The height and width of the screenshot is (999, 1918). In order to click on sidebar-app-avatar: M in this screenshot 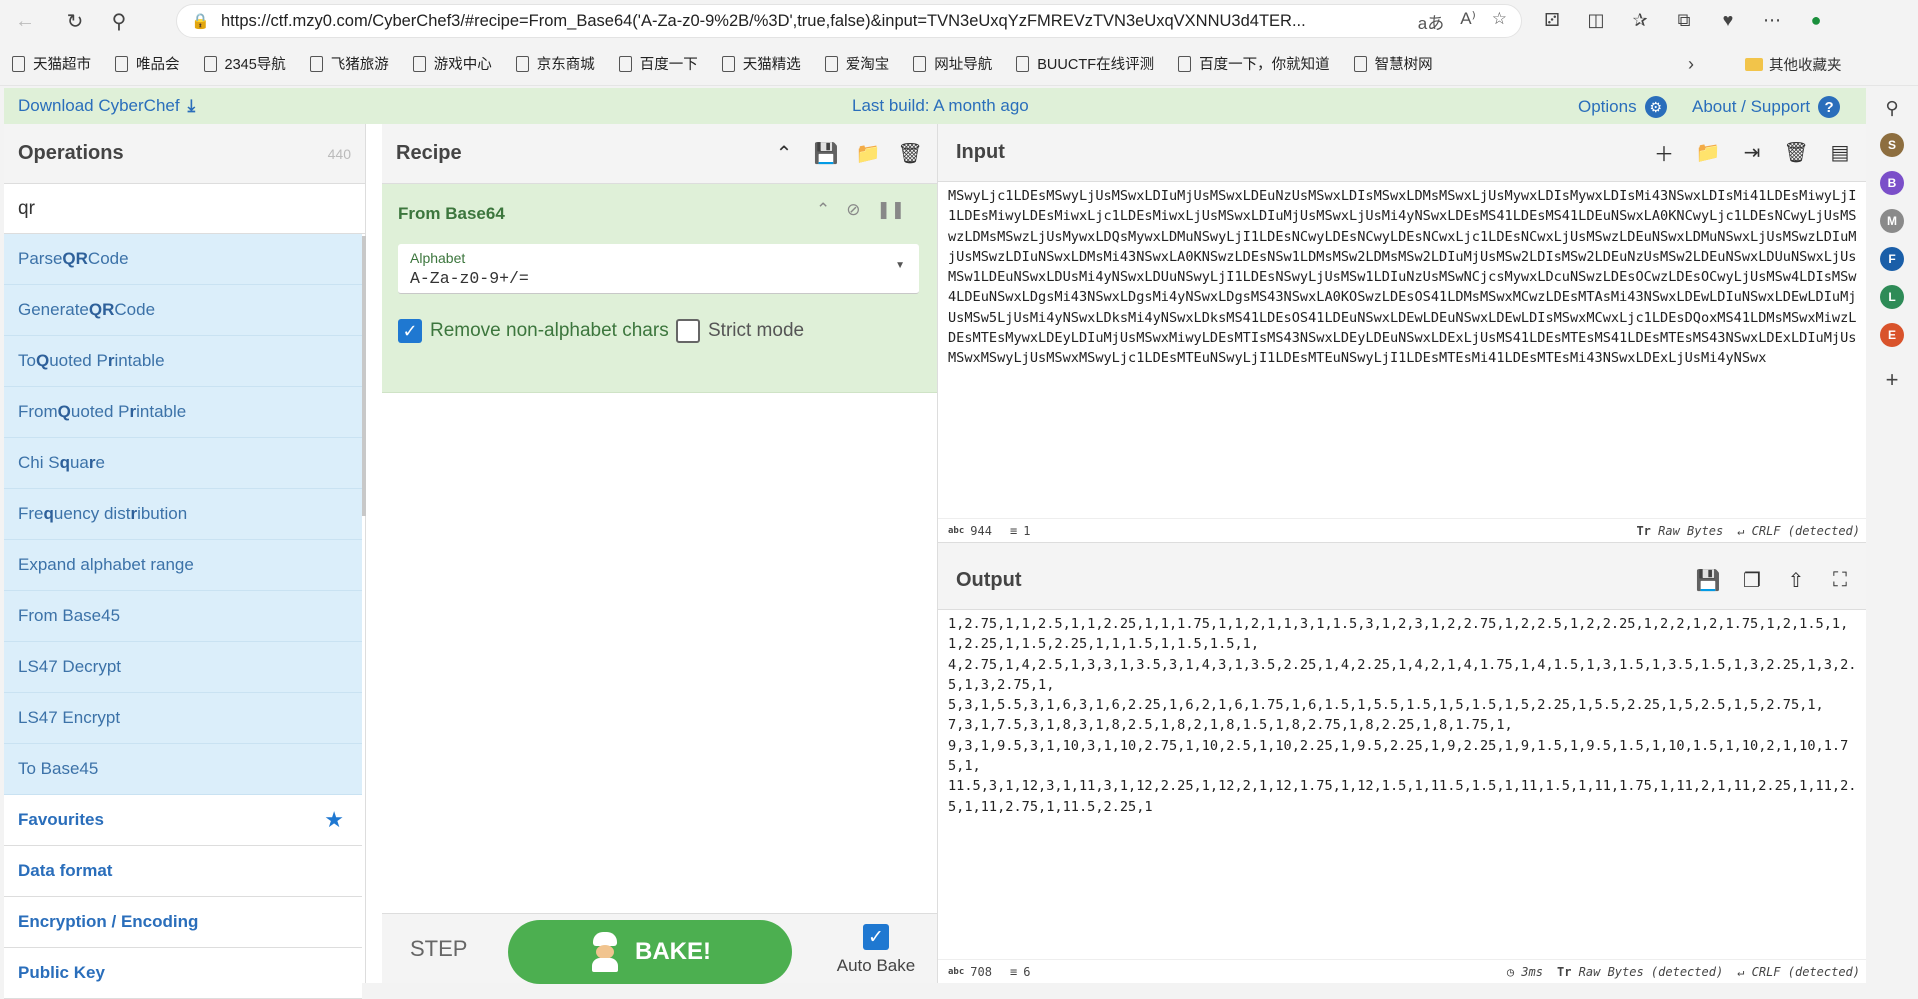, I will do `click(1892, 221)`.